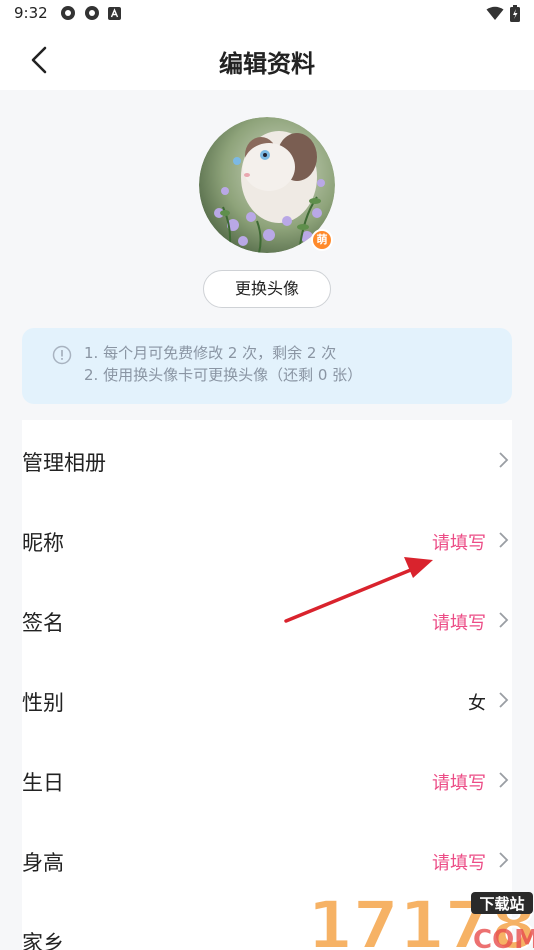 Image resolution: width=534 pixels, height=950 pixels. Describe the element at coordinates (495, 13) in the screenshot. I see `wifi-icon` at that location.